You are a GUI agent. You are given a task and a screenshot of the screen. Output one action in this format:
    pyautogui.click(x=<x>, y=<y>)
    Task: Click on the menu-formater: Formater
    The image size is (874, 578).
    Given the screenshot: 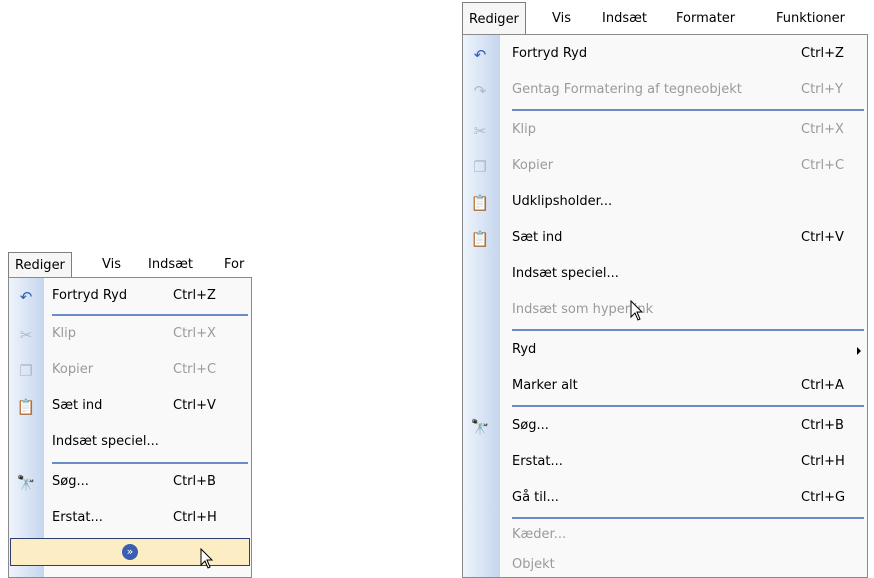 What is the action you would take?
    pyautogui.click(x=705, y=14)
    